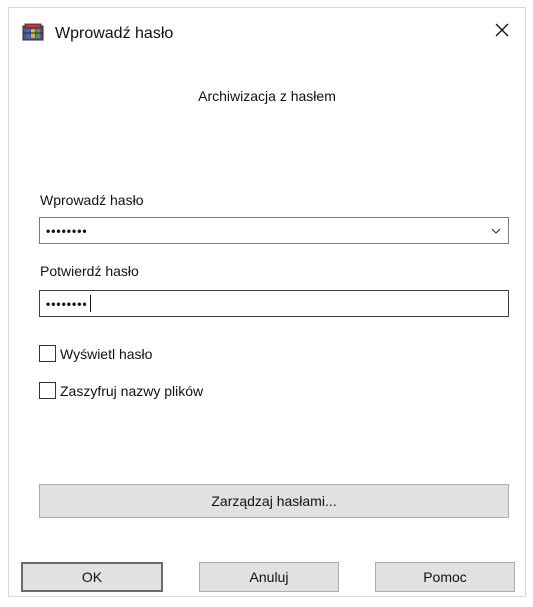  I want to click on close-icon, so click(502, 32).